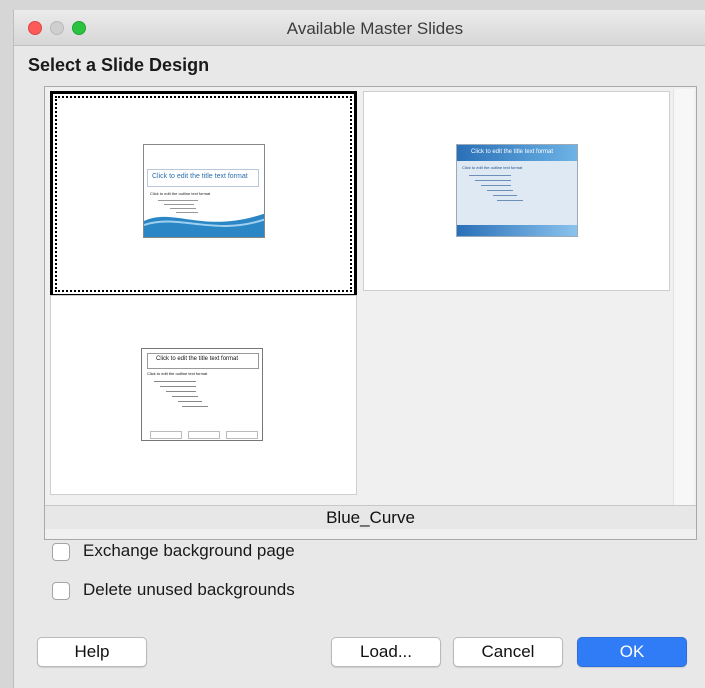 Image resolution: width=705 pixels, height=688 pixels. Describe the element at coordinates (189, 551) in the screenshot. I see `exchange-background-label: Exchange background page` at that location.